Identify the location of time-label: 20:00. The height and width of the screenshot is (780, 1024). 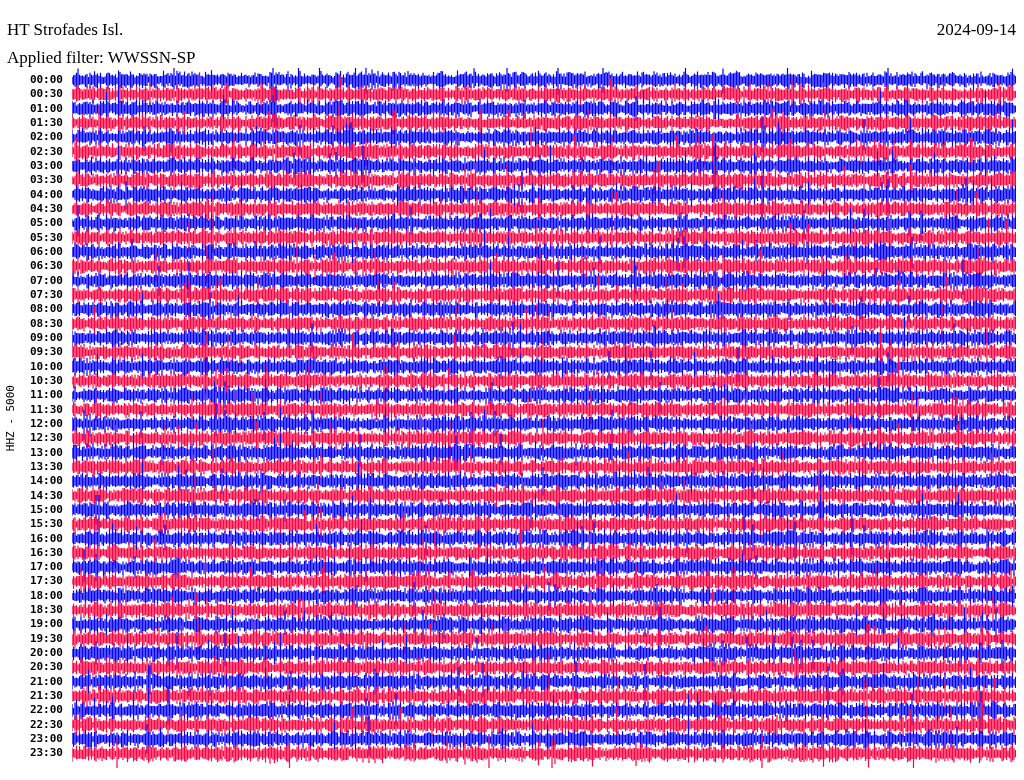
(46, 653).